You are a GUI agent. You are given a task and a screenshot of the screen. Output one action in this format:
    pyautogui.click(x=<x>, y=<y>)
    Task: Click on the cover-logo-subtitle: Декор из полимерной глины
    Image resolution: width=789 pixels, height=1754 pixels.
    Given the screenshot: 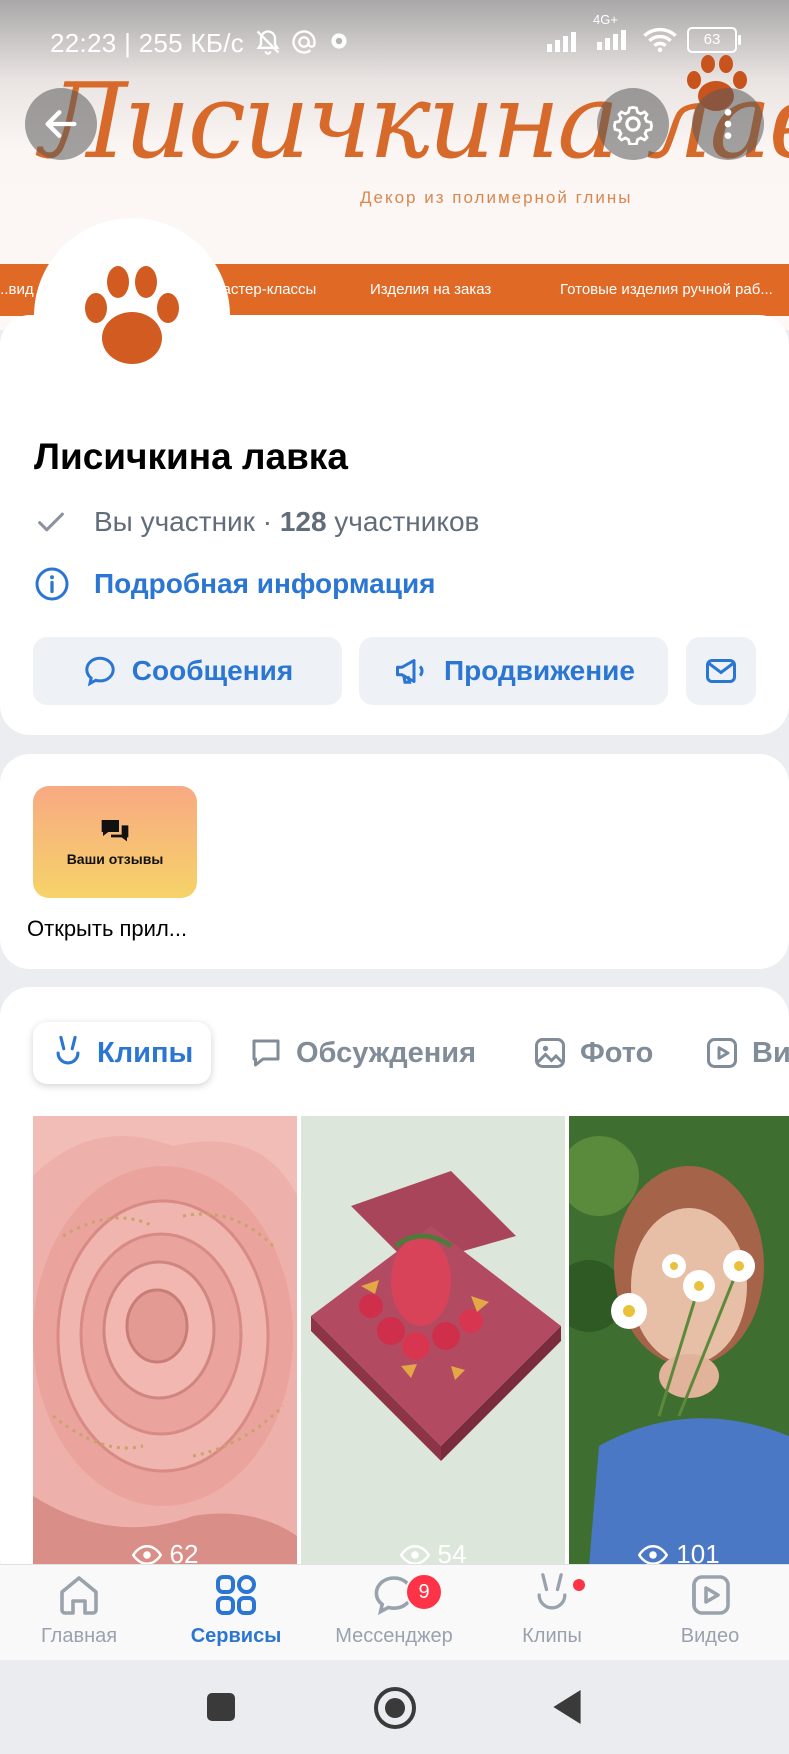 What is the action you would take?
    pyautogui.click(x=496, y=197)
    